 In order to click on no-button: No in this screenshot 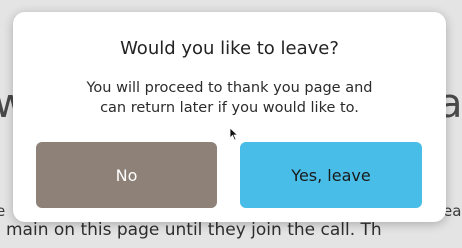, I will do `click(126, 175)`.